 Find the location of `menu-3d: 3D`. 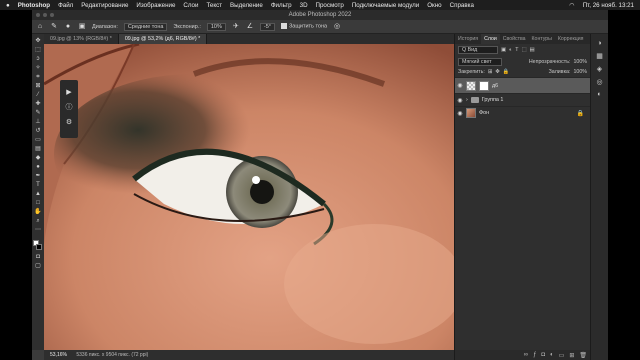

menu-3d: 3D is located at coordinates (304, 5).